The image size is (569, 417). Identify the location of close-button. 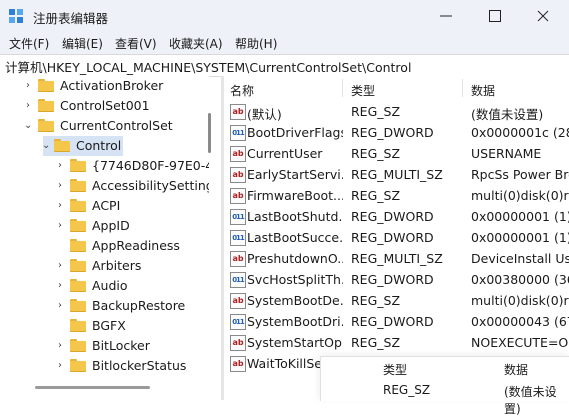
(543, 16).